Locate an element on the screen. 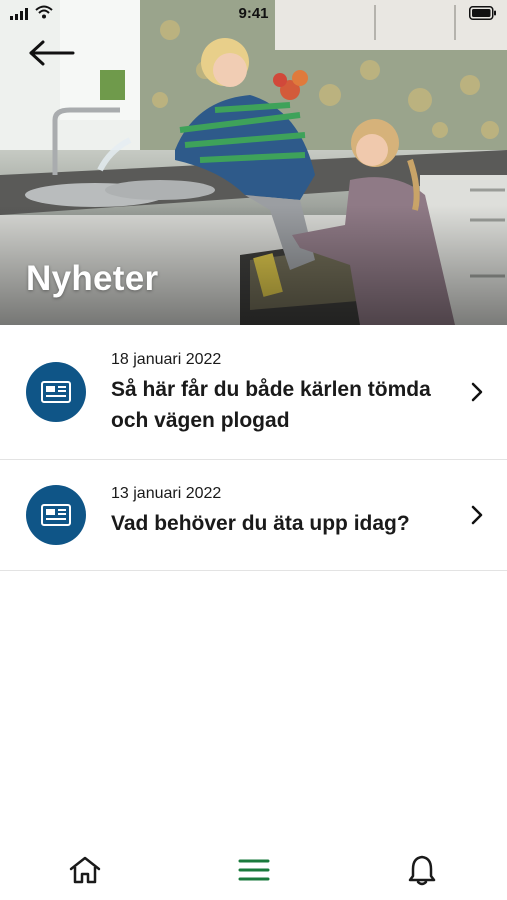 The image size is (507, 900). page-title: Nyheter is located at coordinates (92, 278).